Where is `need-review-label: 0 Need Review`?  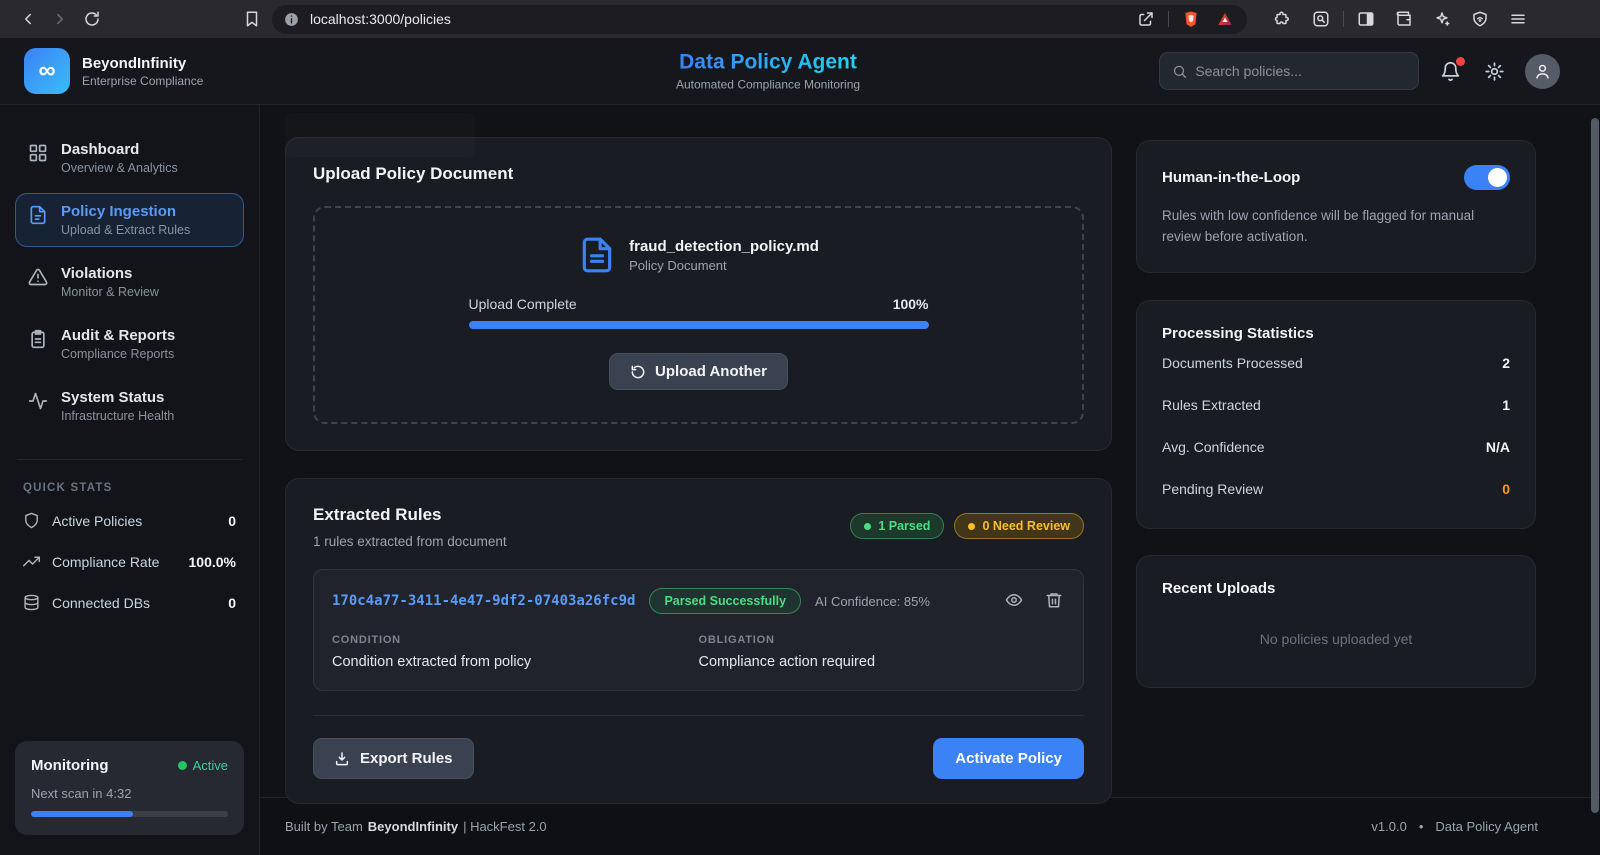 need-review-label: 0 Need Review is located at coordinates (1026, 526).